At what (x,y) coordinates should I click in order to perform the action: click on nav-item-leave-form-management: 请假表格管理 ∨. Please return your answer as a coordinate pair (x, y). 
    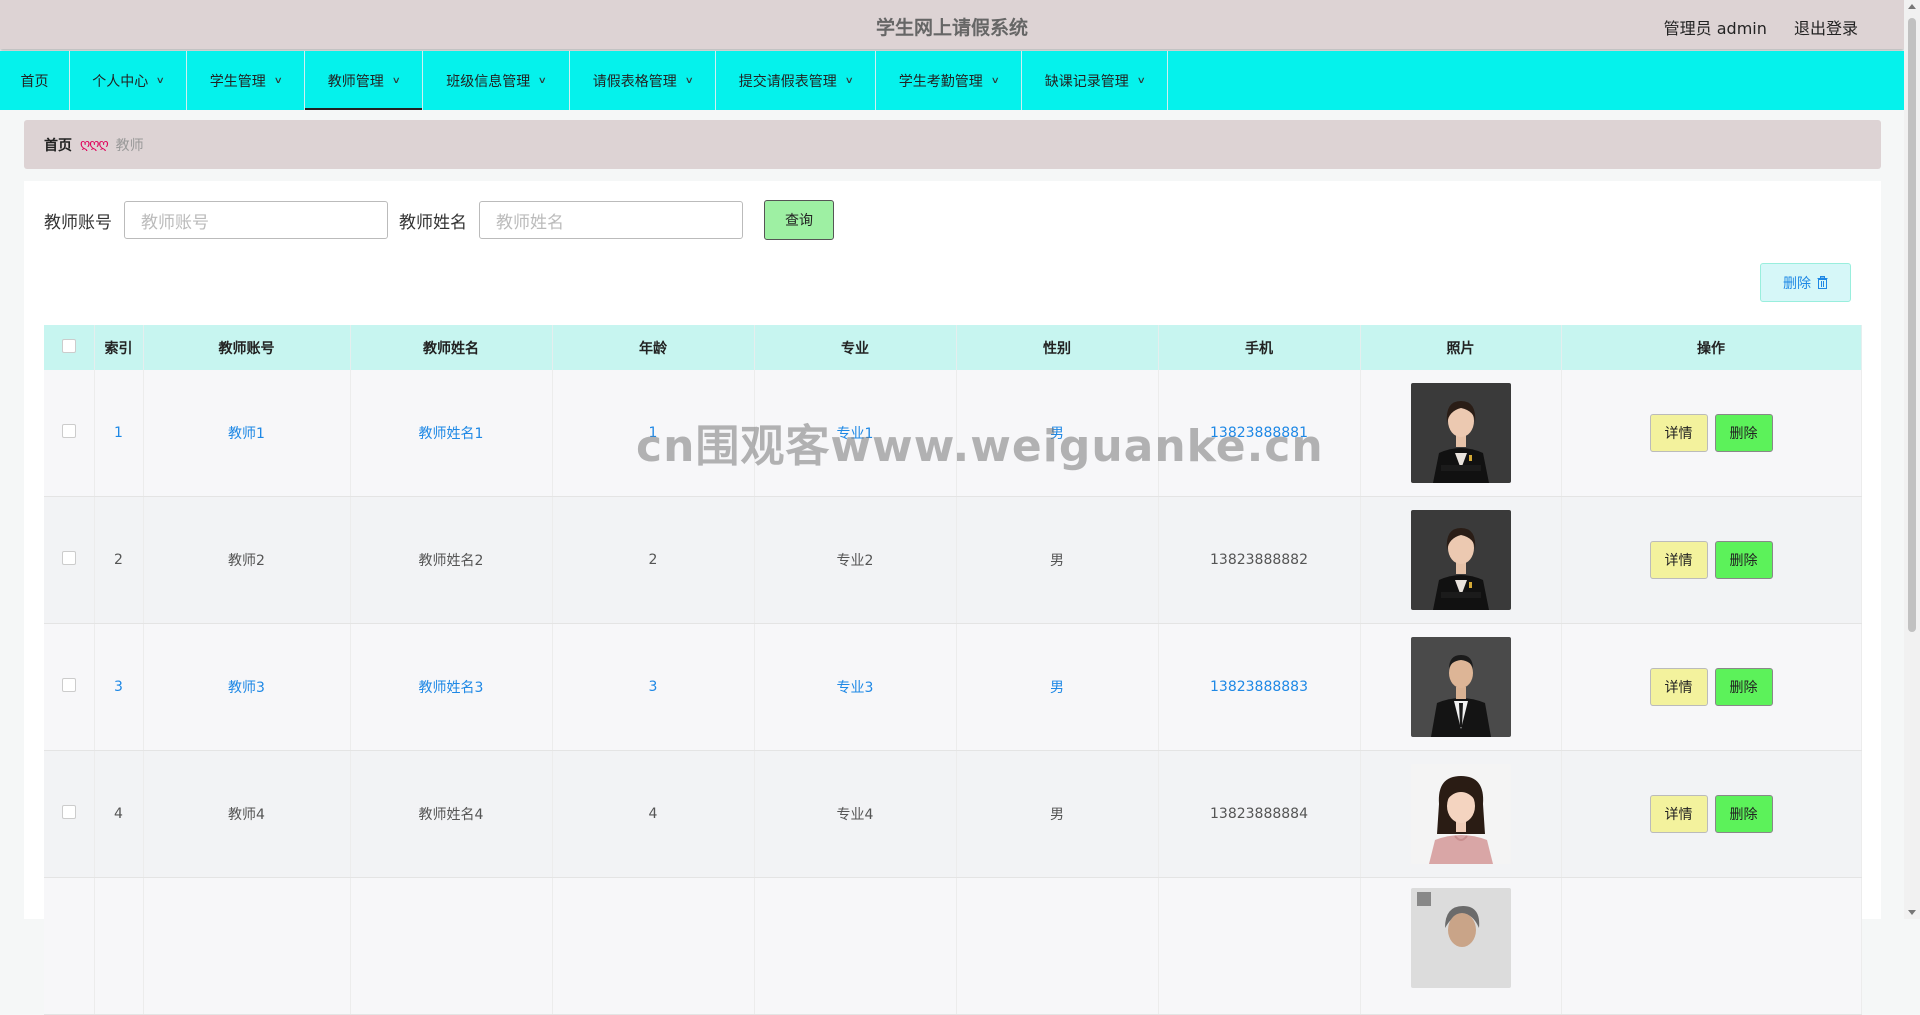
    Looking at the image, I should click on (643, 80).